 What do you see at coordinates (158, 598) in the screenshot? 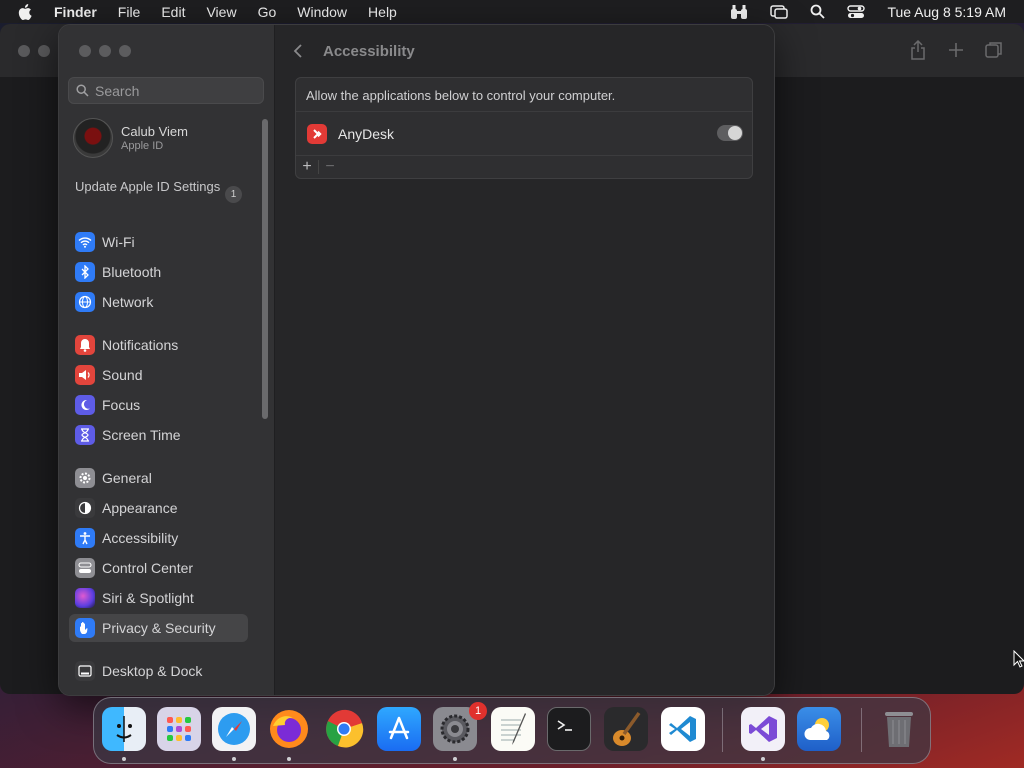
I see `sidebar-item-siri-spotlight: Siri & Spotlight` at bounding box center [158, 598].